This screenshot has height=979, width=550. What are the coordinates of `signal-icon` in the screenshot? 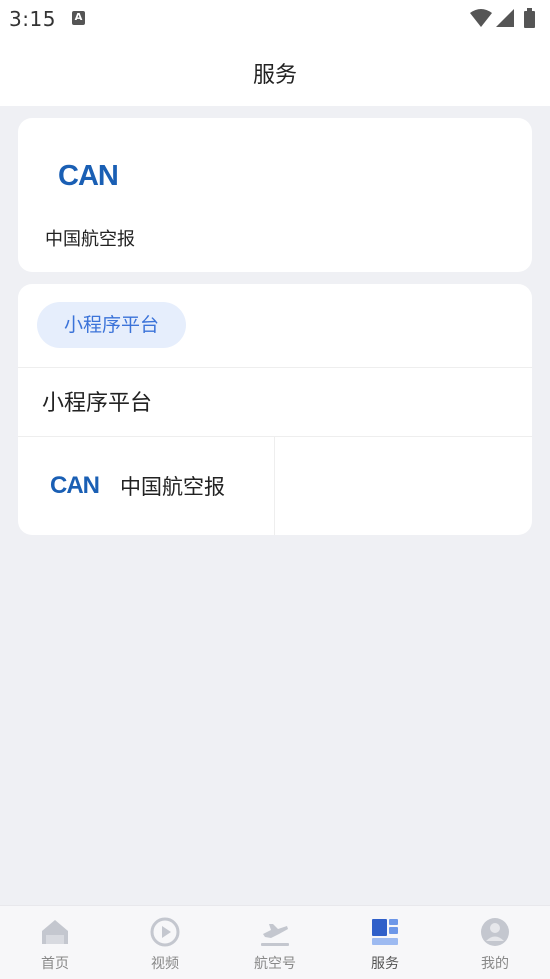 It's located at (505, 18).